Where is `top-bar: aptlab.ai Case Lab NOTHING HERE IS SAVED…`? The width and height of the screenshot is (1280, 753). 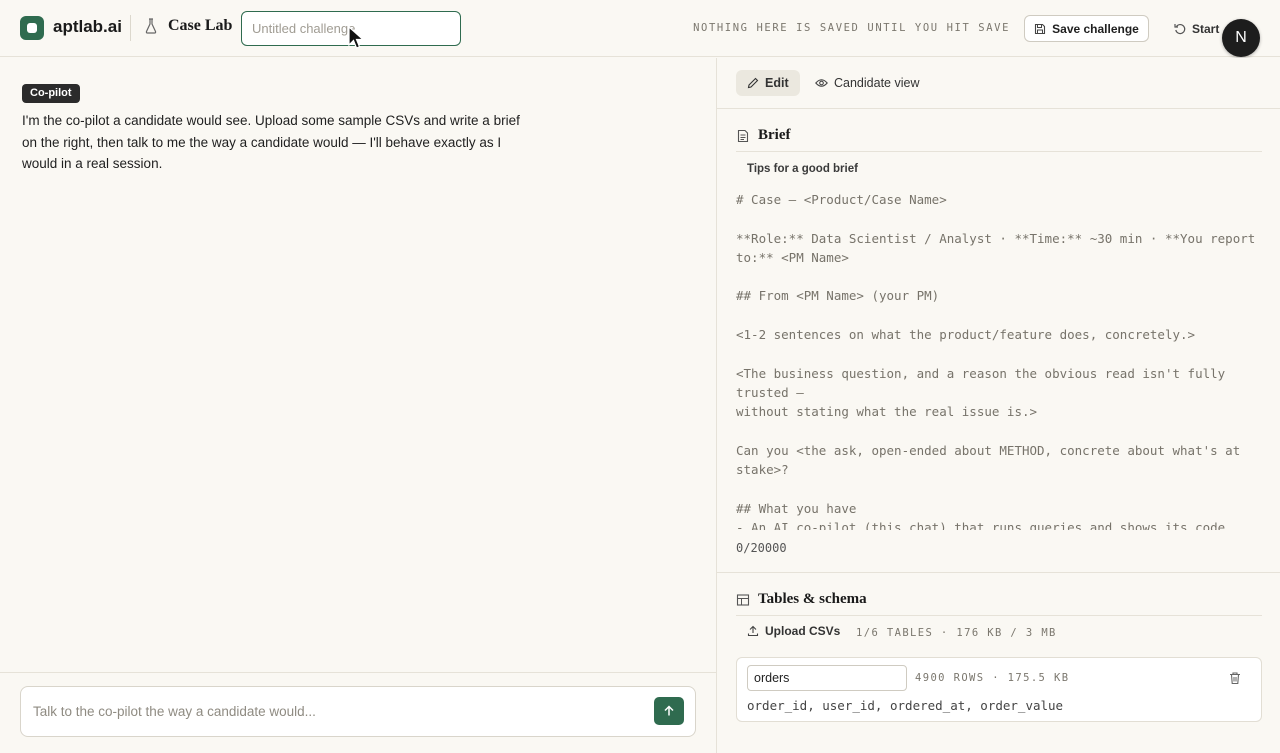
top-bar: aptlab.ai Case Lab NOTHING HERE IS SAVED… is located at coordinates (640, 28).